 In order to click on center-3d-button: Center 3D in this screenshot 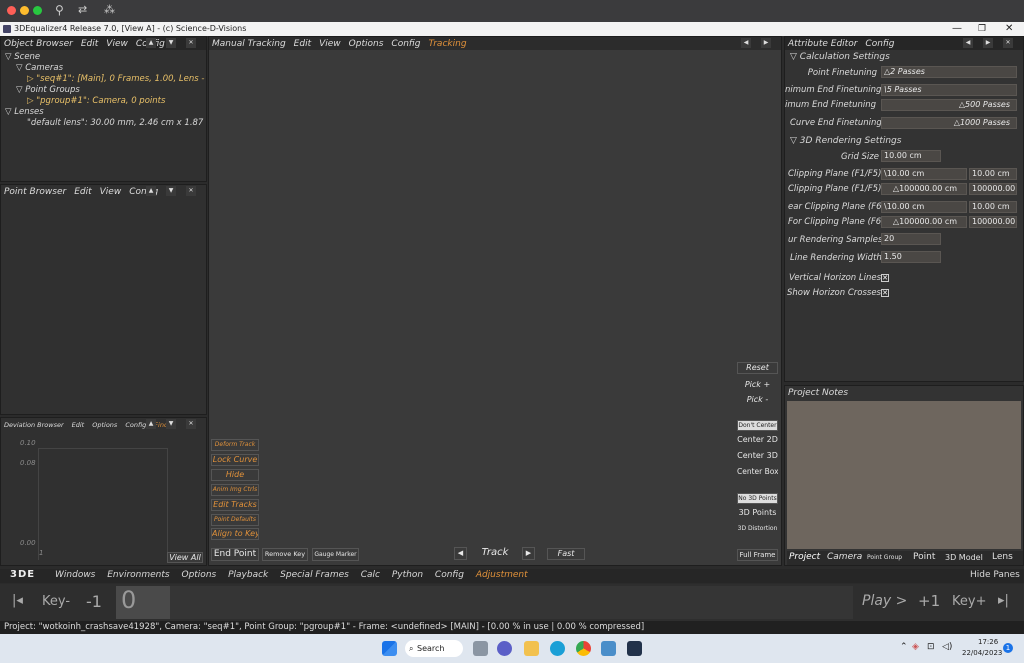, I will do `click(757, 457)`.